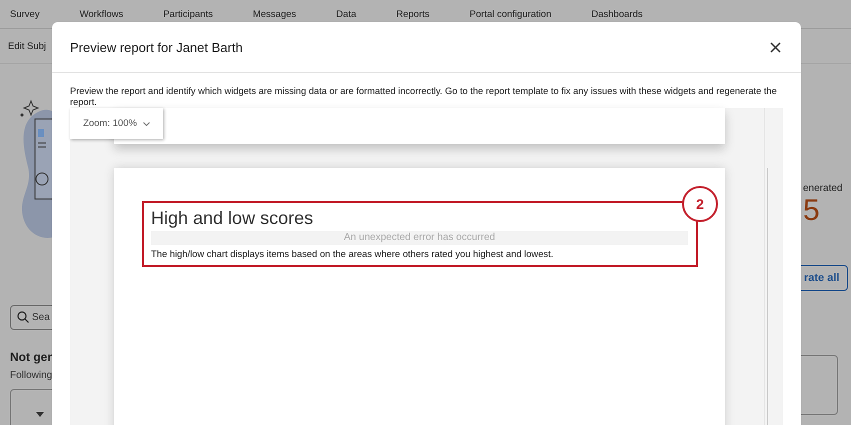 The width and height of the screenshot is (851, 425). What do you see at coordinates (811, 211) in the screenshot?
I see `stat-count: 5` at bounding box center [811, 211].